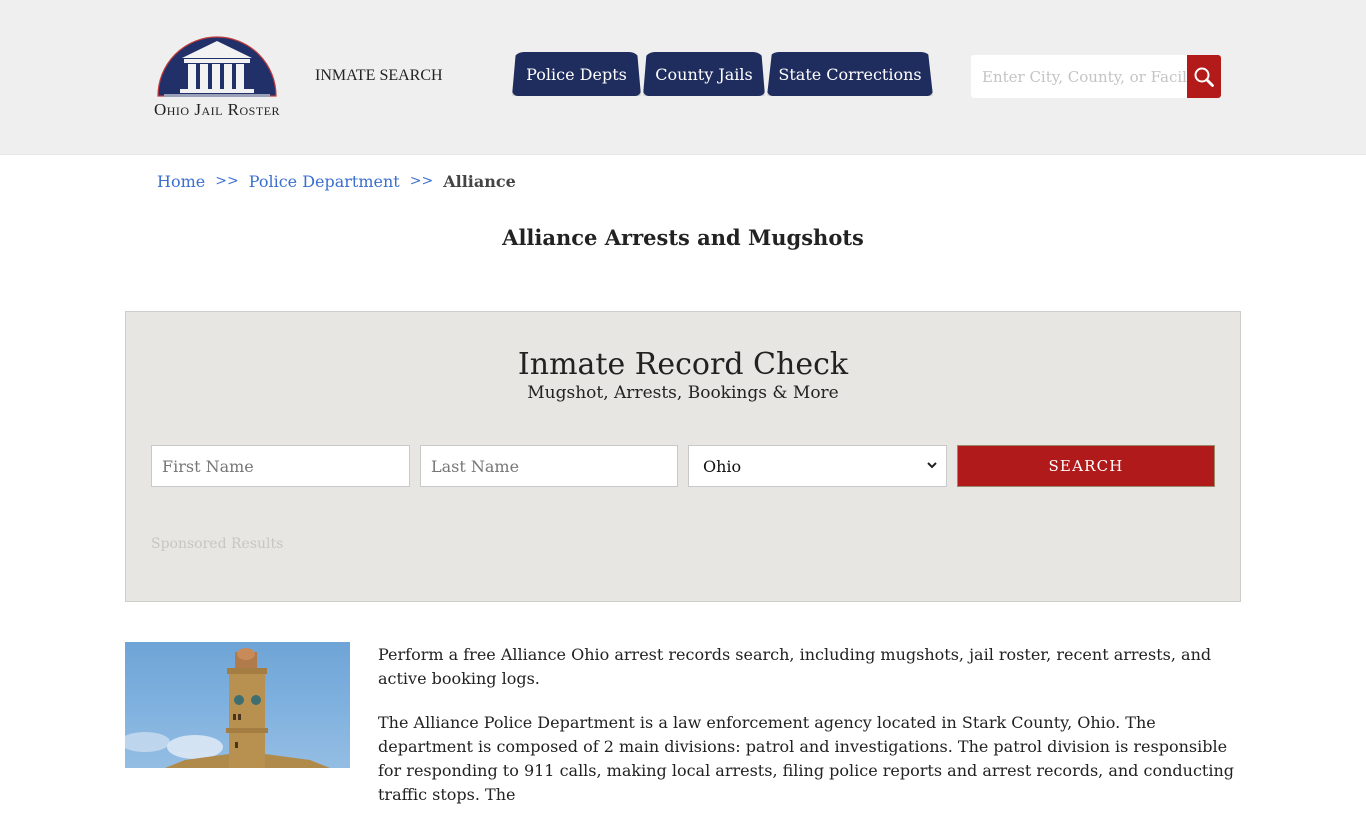  I want to click on facility-search-input, so click(1079, 76).